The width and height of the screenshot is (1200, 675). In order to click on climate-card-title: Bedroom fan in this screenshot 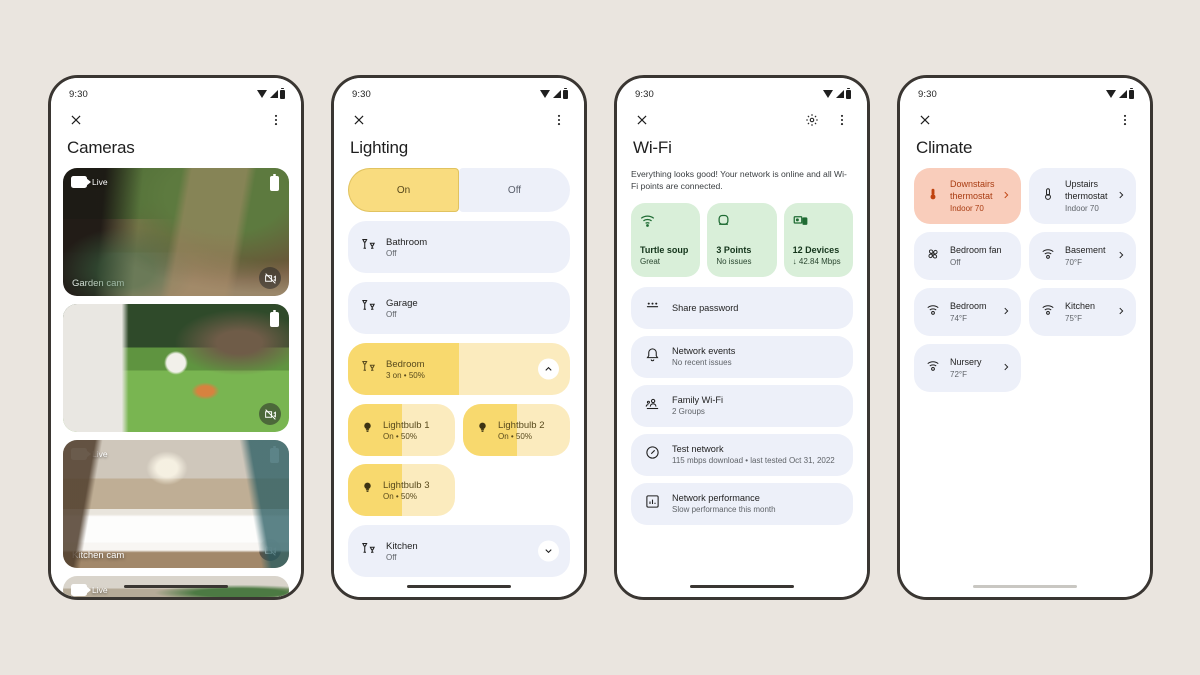, I will do `click(976, 249)`.